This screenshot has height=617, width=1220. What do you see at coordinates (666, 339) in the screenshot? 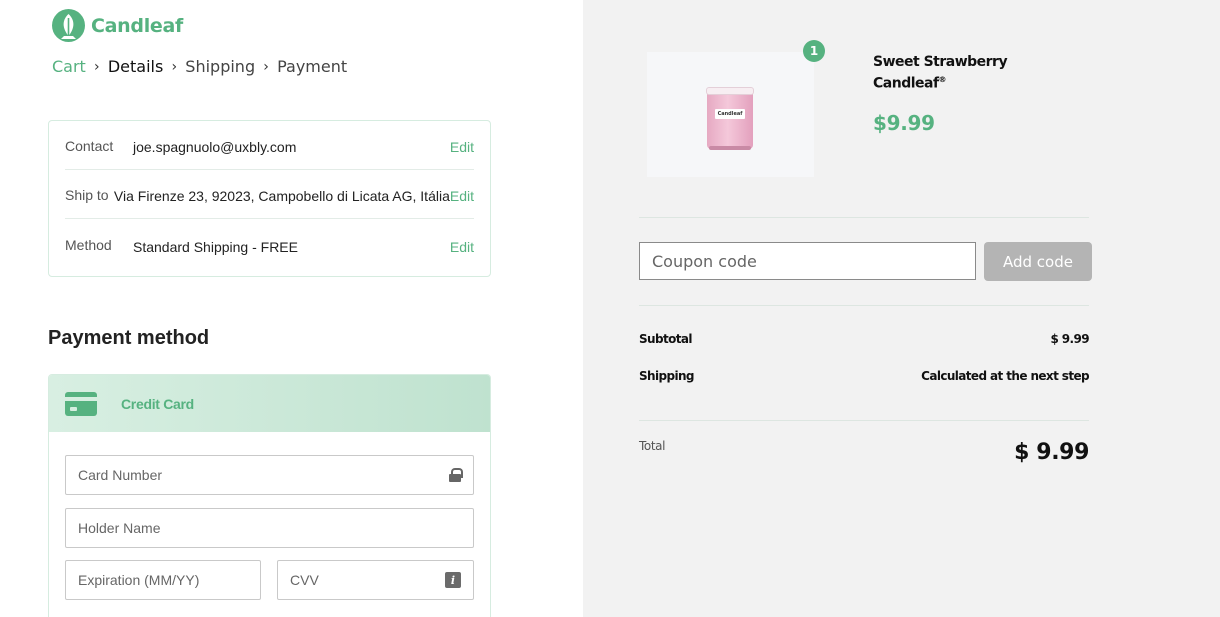
I see `subtotal-label: Subtotal` at bounding box center [666, 339].